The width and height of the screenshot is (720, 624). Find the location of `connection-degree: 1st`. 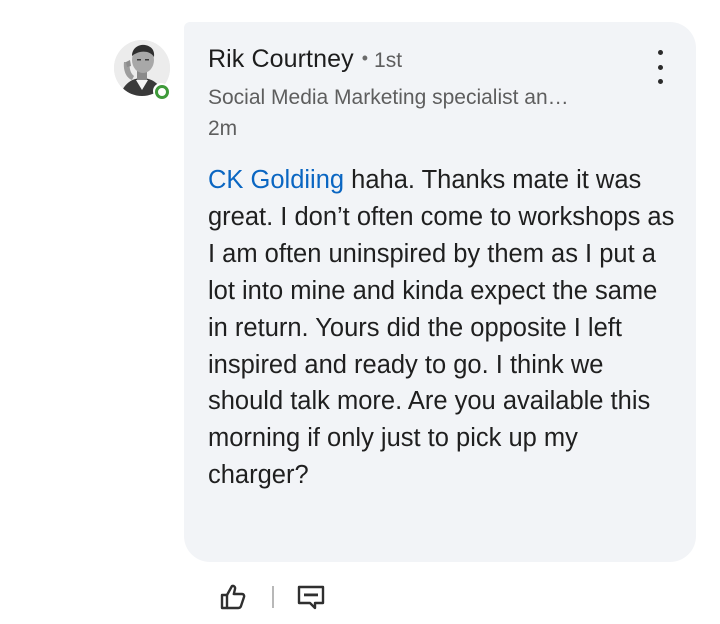

connection-degree: 1st is located at coordinates (388, 60).